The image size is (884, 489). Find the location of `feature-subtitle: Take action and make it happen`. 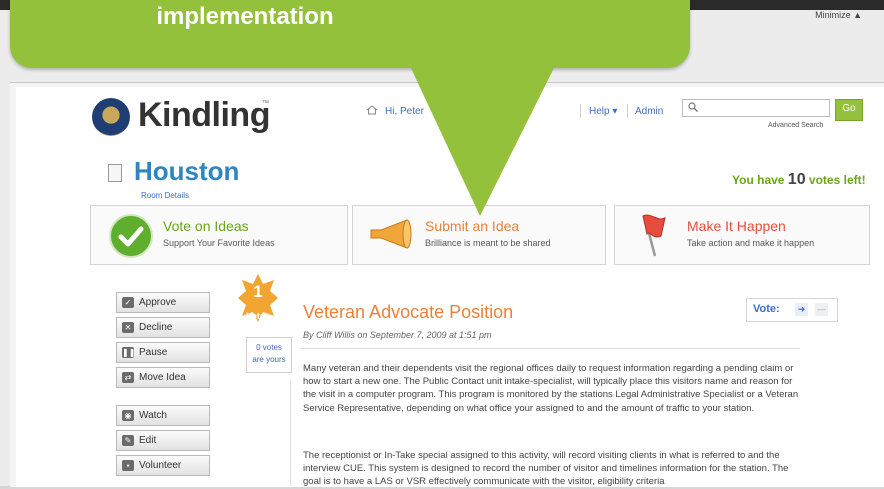

feature-subtitle: Take action and make it happen is located at coordinates (751, 243).